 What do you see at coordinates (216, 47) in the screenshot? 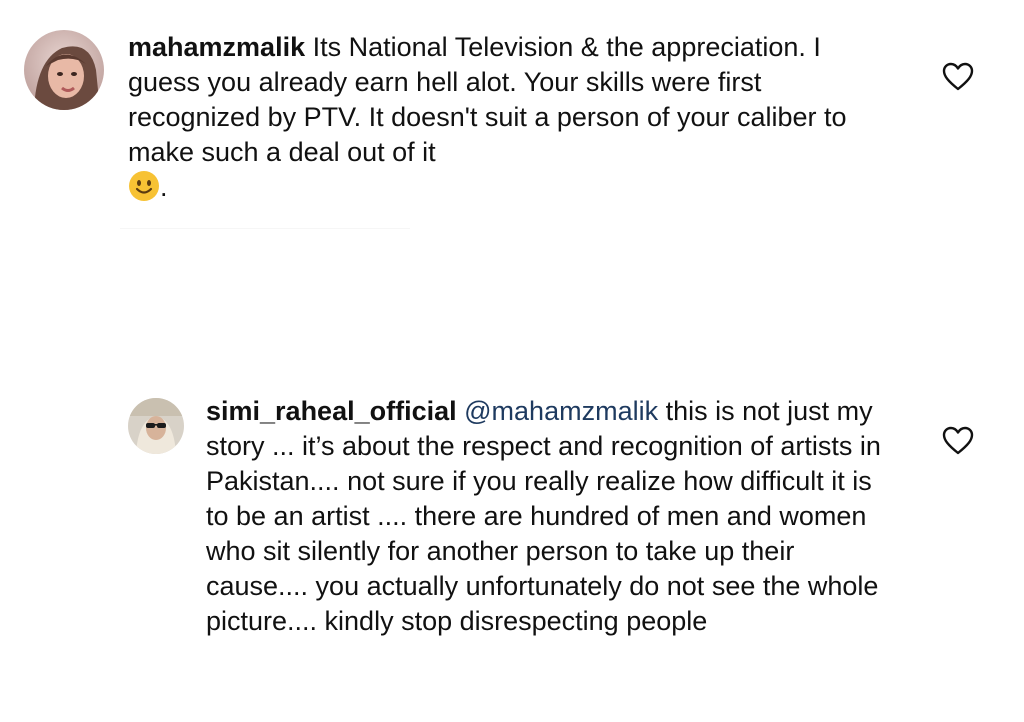
I see `comment-username: mahamzmalik` at bounding box center [216, 47].